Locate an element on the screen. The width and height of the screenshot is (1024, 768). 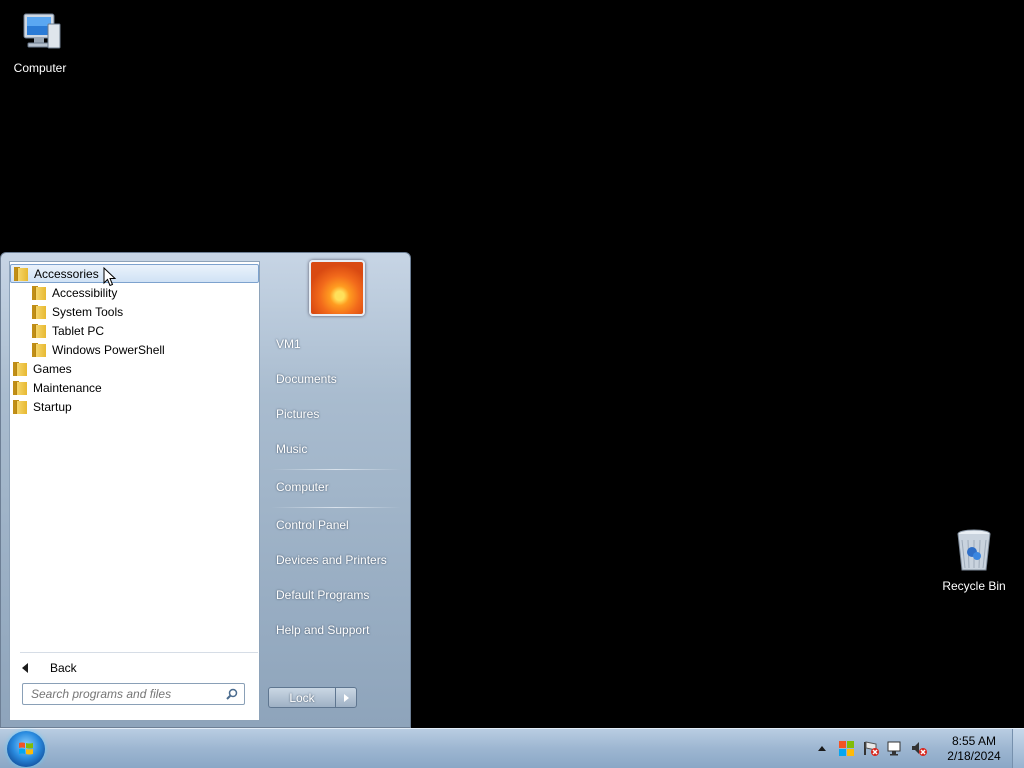
start-item-label: Control Panel is located at coordinates (312, 525).